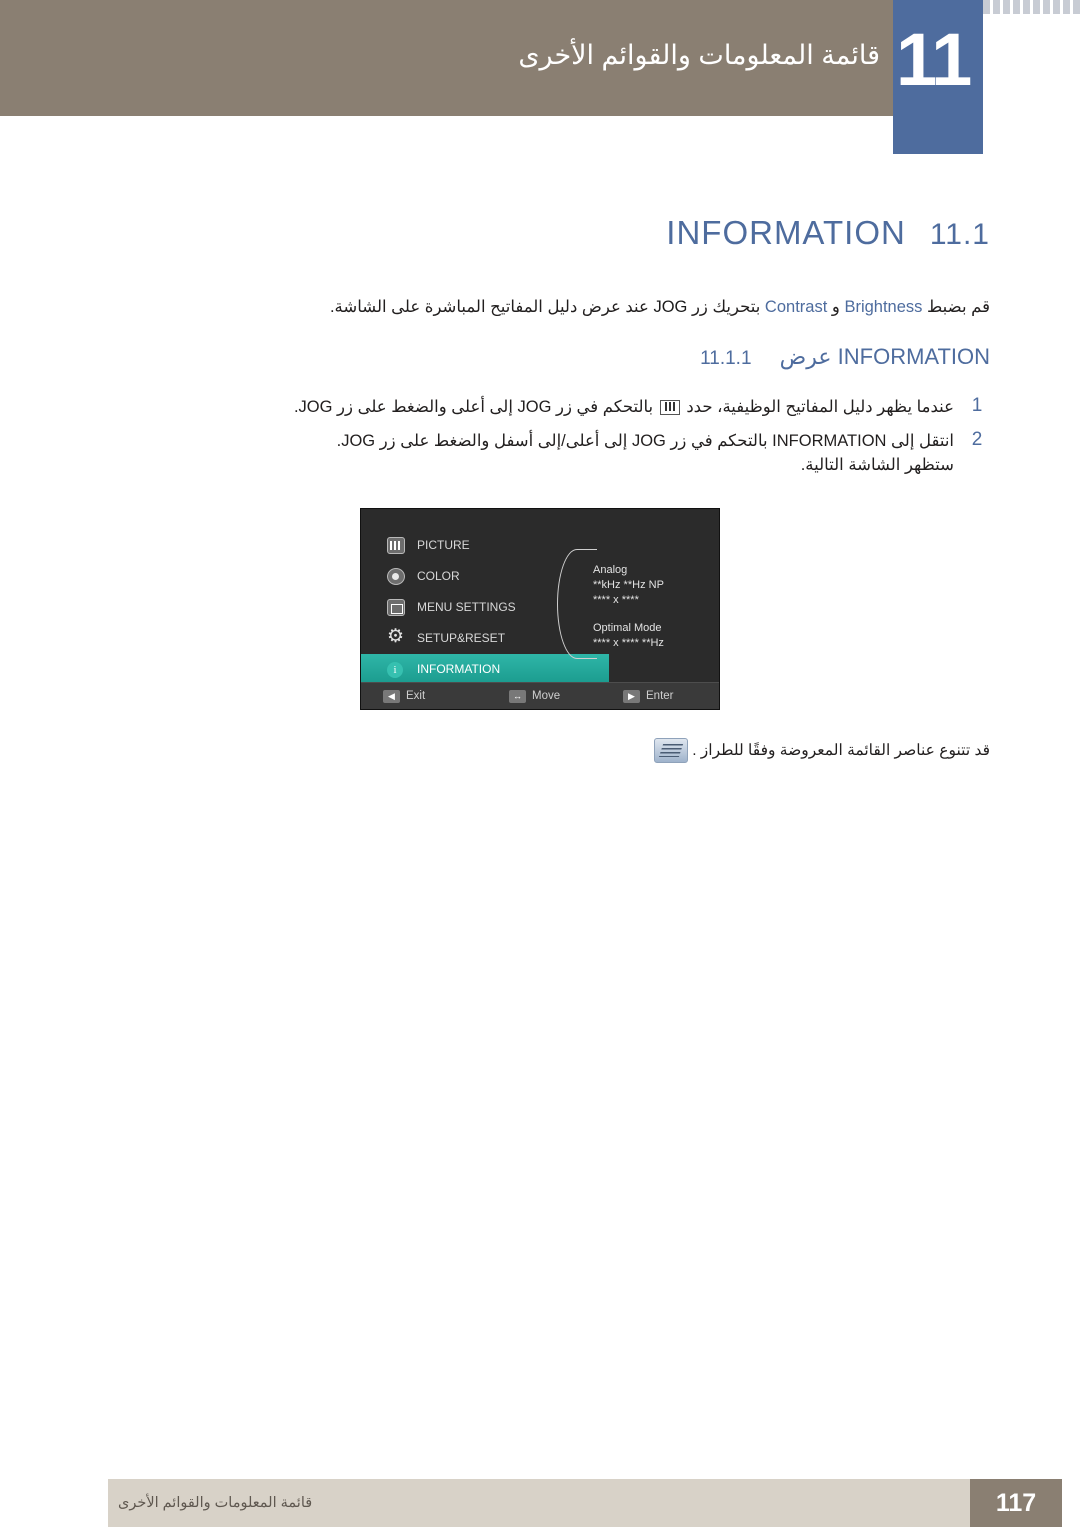  I want to click on step-2-text-a: انتقل إلى, so click(922, 441).